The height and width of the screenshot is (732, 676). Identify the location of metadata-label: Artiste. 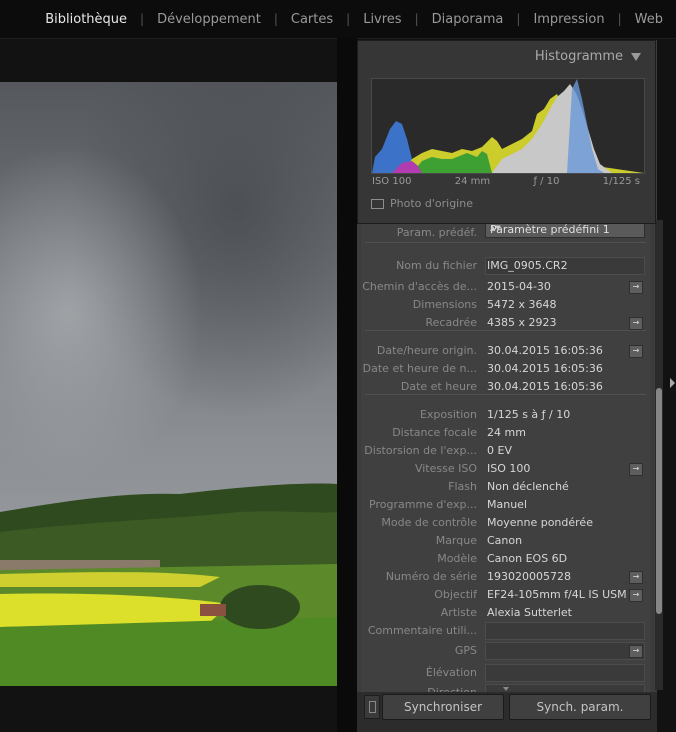
(458, 612).